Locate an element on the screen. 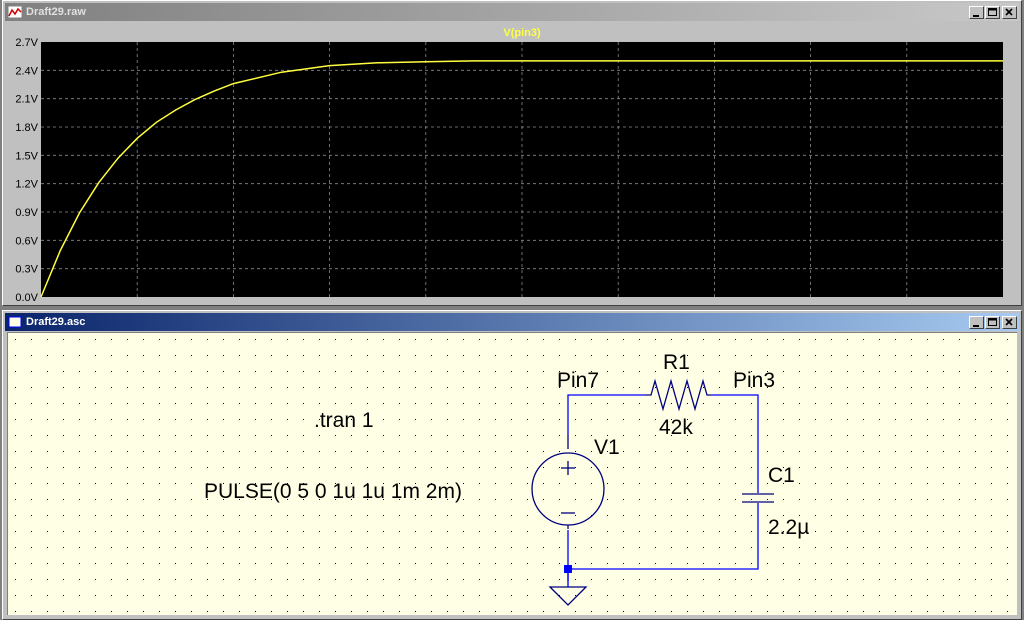  schematic-titlebar: Draft29.asc is located at coordinates (512, 322).